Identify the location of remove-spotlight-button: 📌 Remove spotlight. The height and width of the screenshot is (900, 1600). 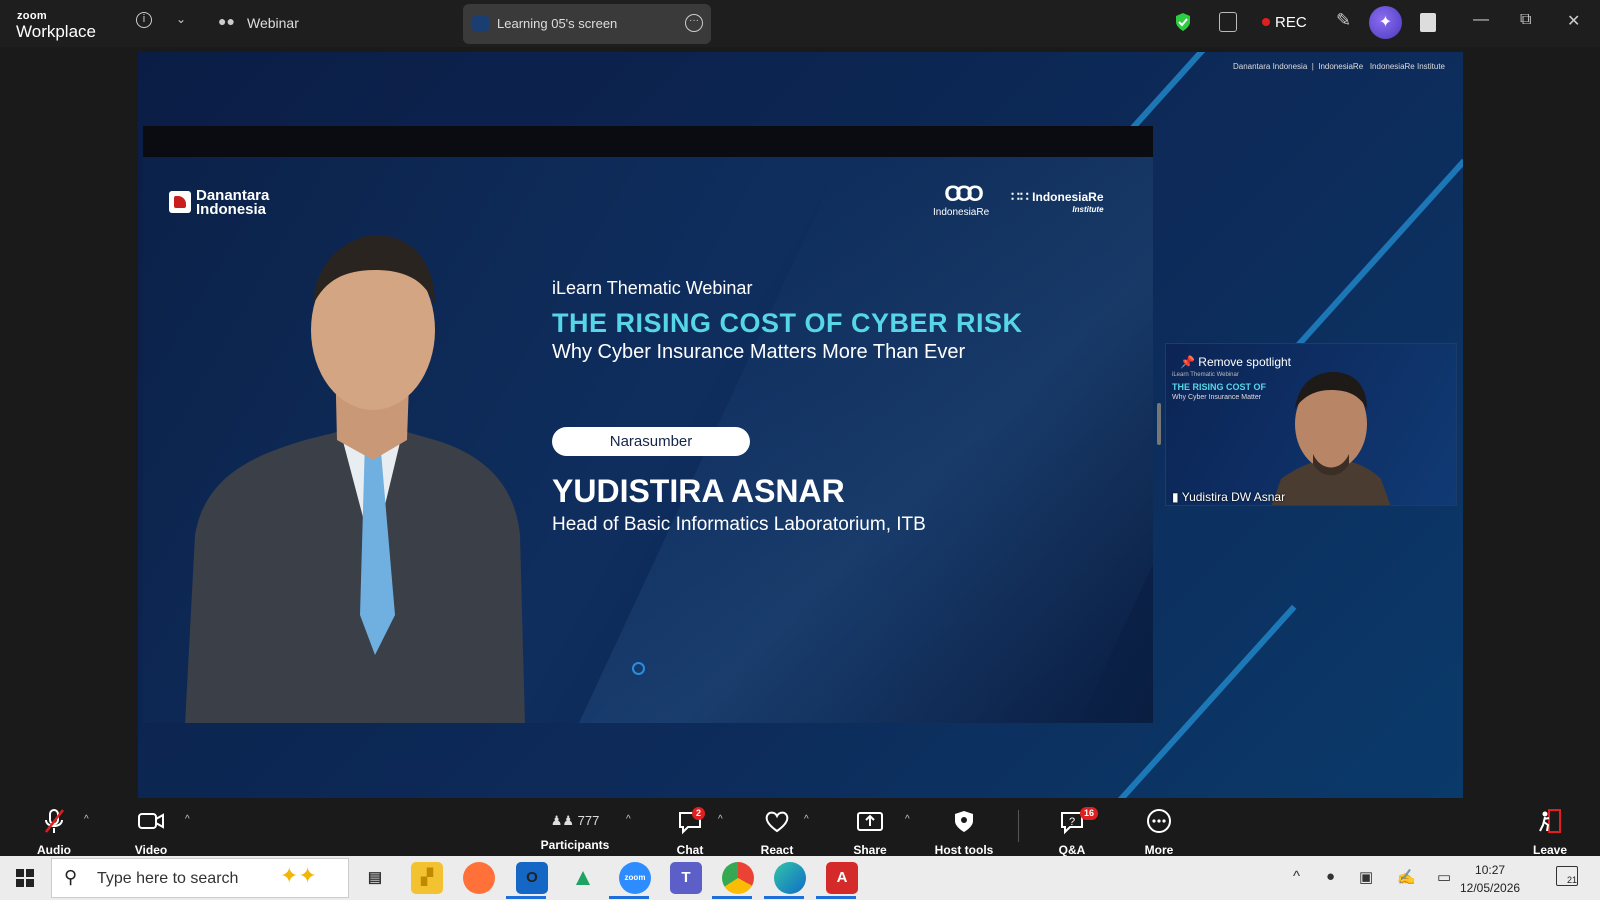
(1235, 362).